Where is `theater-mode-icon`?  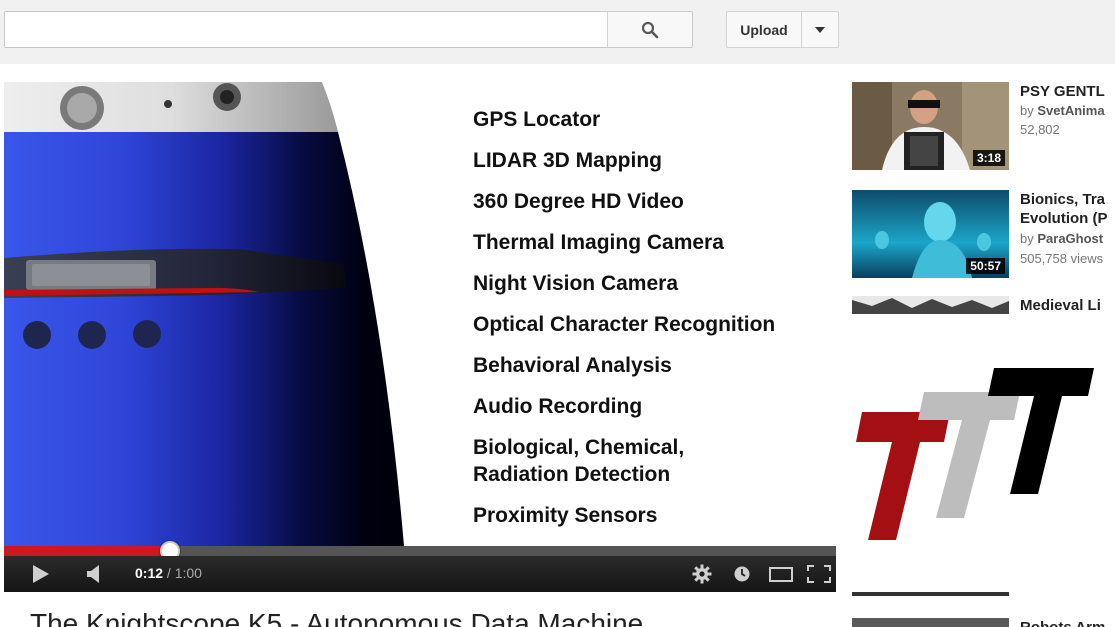 theater-mode-icon is located at coordinates (781, 574).